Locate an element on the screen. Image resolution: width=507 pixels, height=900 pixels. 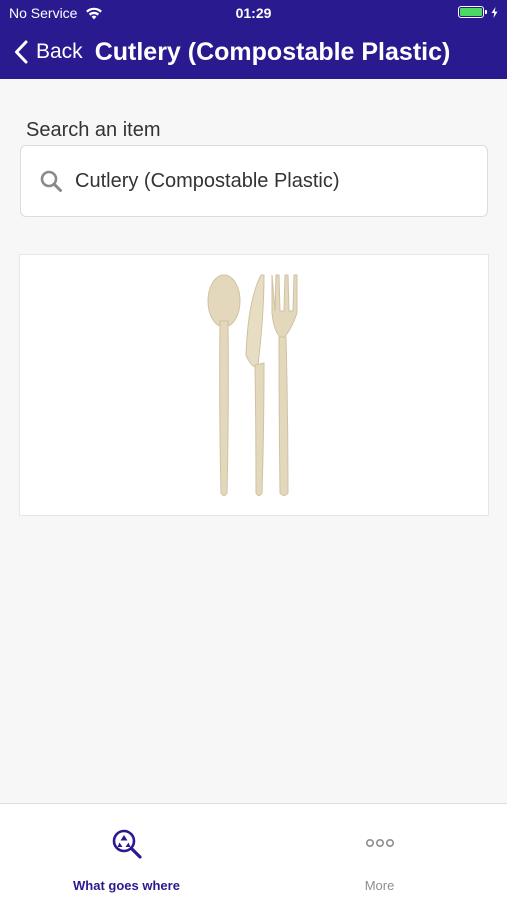
charging-bolt-icon is located at coordinates (494, 12).